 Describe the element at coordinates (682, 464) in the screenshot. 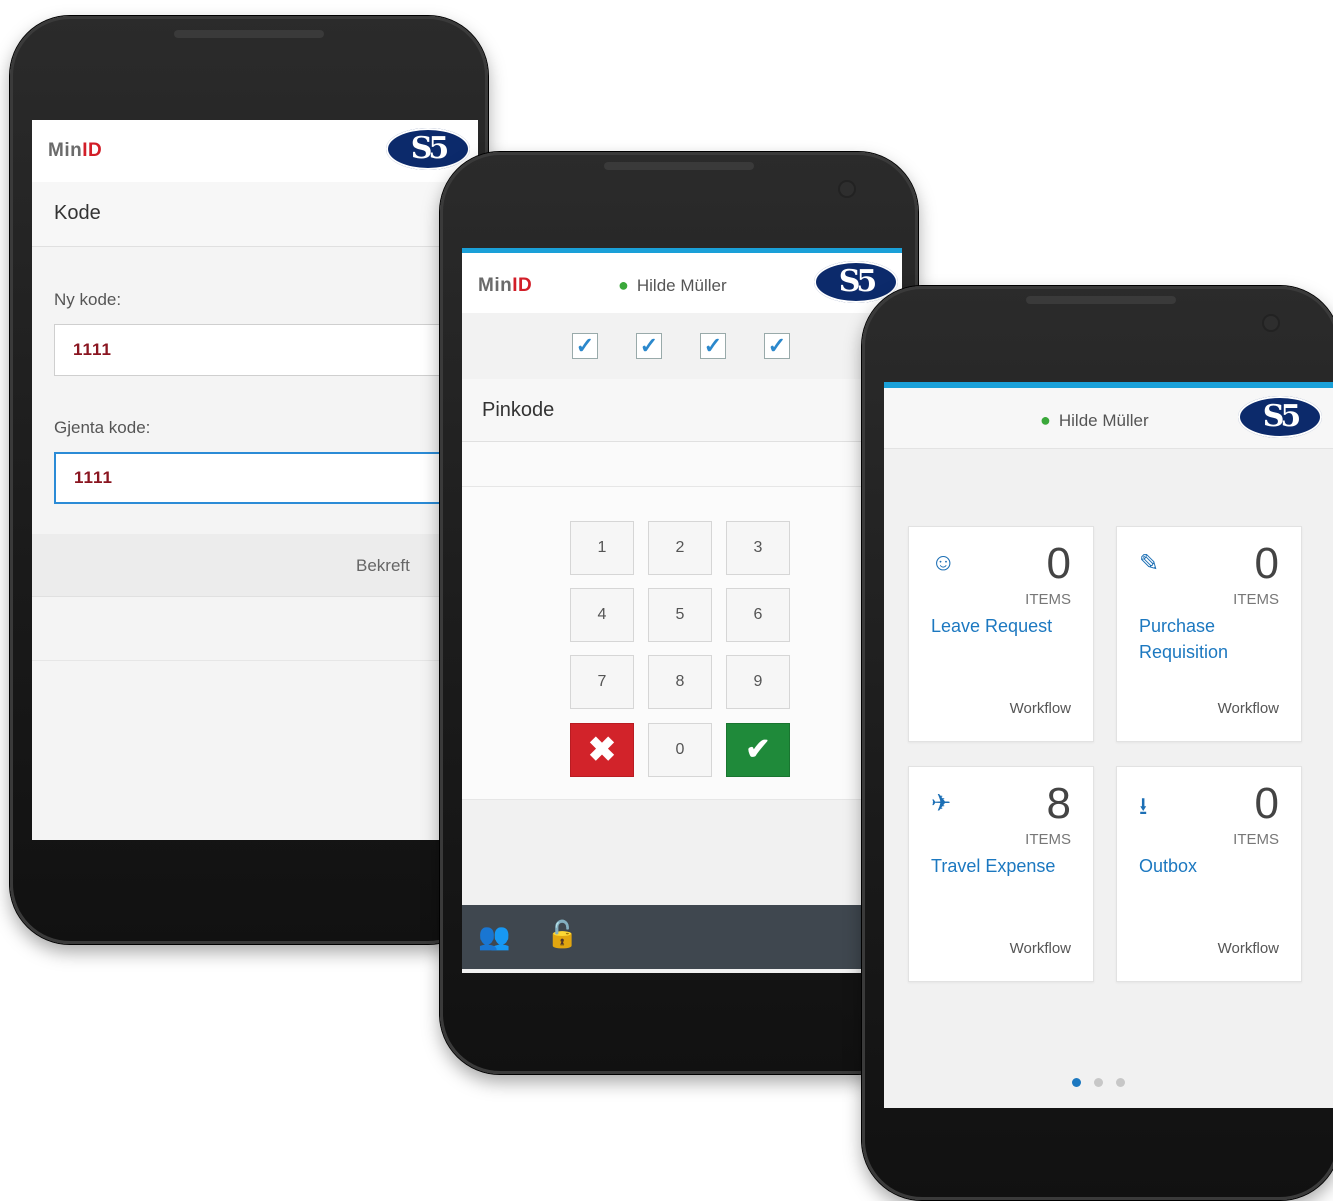

I see `pin-display` at that location.